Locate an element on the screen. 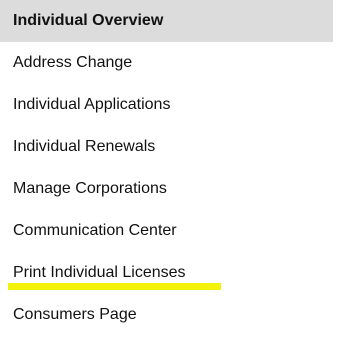  nav-item-label: Individual Applications is located at coordinates (92, 104).